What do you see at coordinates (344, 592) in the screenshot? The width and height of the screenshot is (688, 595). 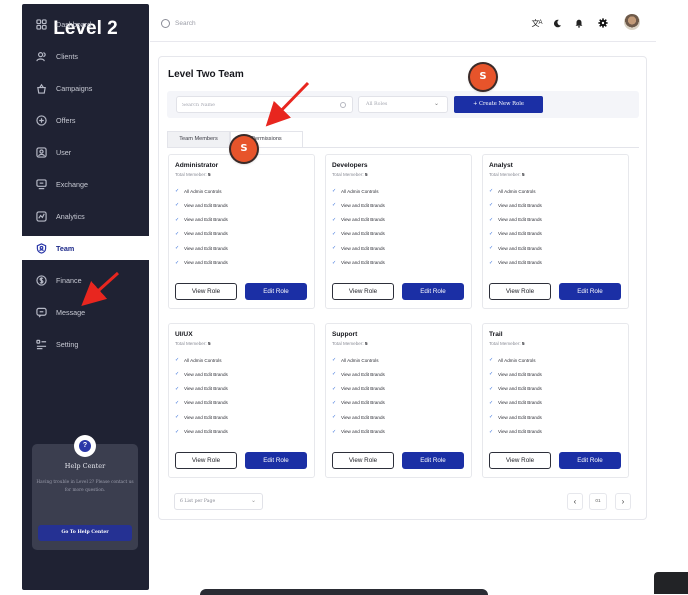 I see `dock-bar` at bounding box center [344, 592].